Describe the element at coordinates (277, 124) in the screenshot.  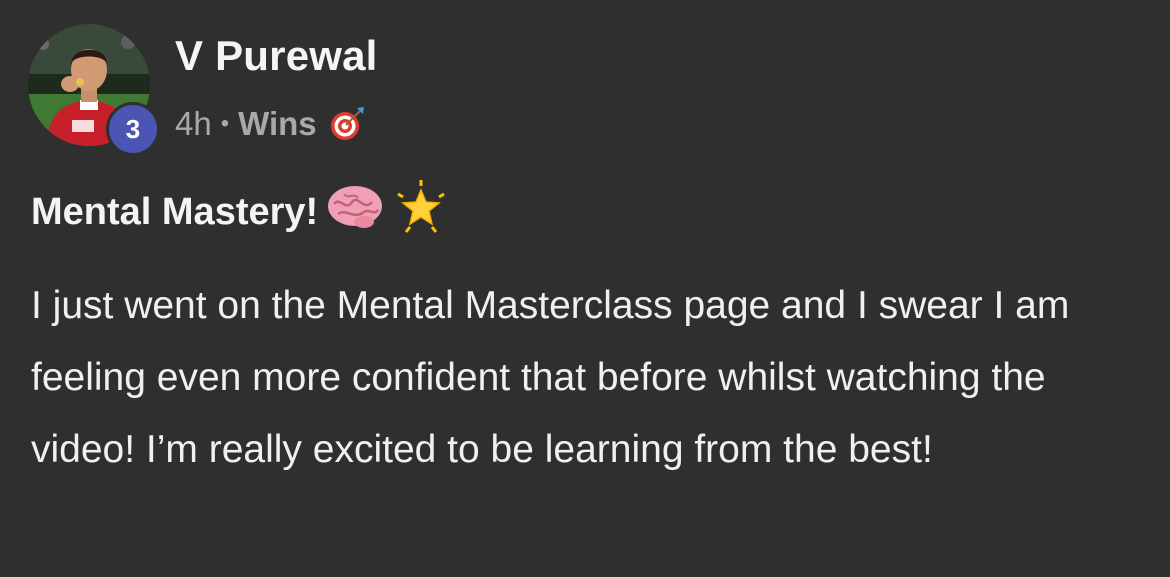
I see `post-category: Wins` at that location.